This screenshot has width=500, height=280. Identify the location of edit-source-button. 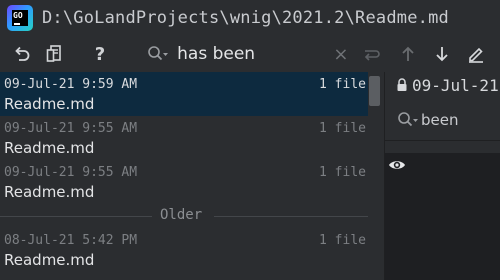
(476, 54).